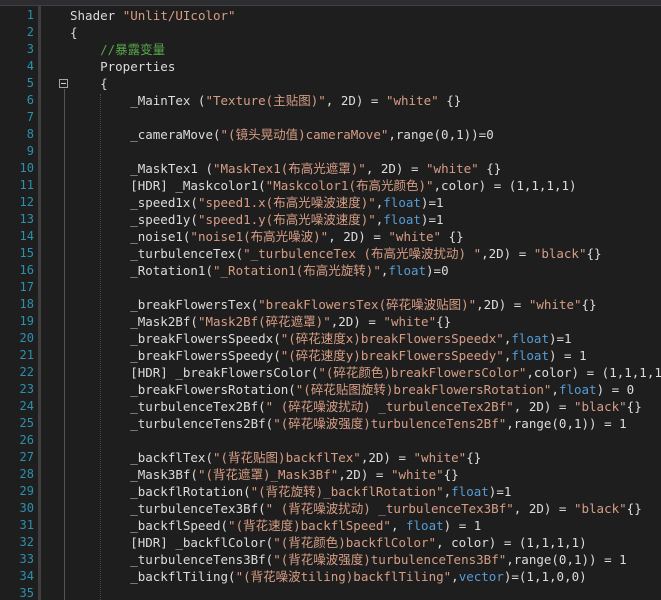 Image resolution: width=661 pixels, height=600 pixels. I want to click on code-token: _breakFlowersTex(, so click(164, 304).